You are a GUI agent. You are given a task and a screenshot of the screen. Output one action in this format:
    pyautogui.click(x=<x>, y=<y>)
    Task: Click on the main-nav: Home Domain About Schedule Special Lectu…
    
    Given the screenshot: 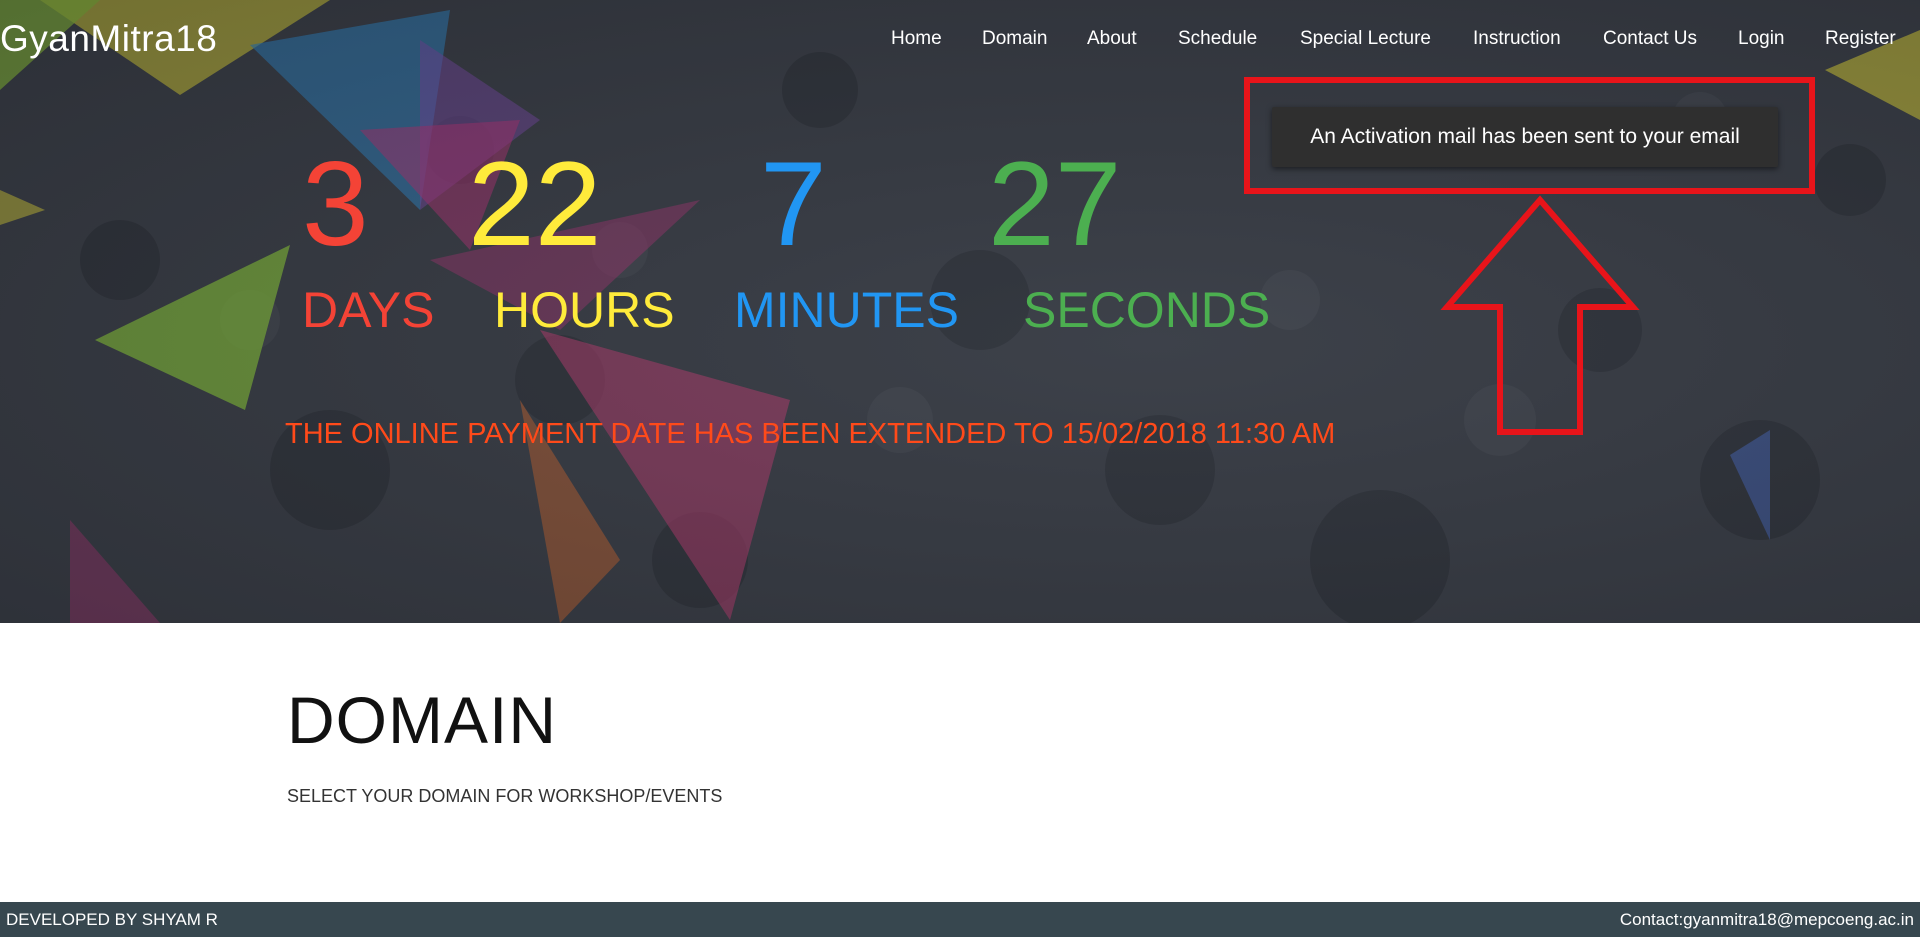 What is the action you would take?
    pyautogui.click(x=960, y=43)
    